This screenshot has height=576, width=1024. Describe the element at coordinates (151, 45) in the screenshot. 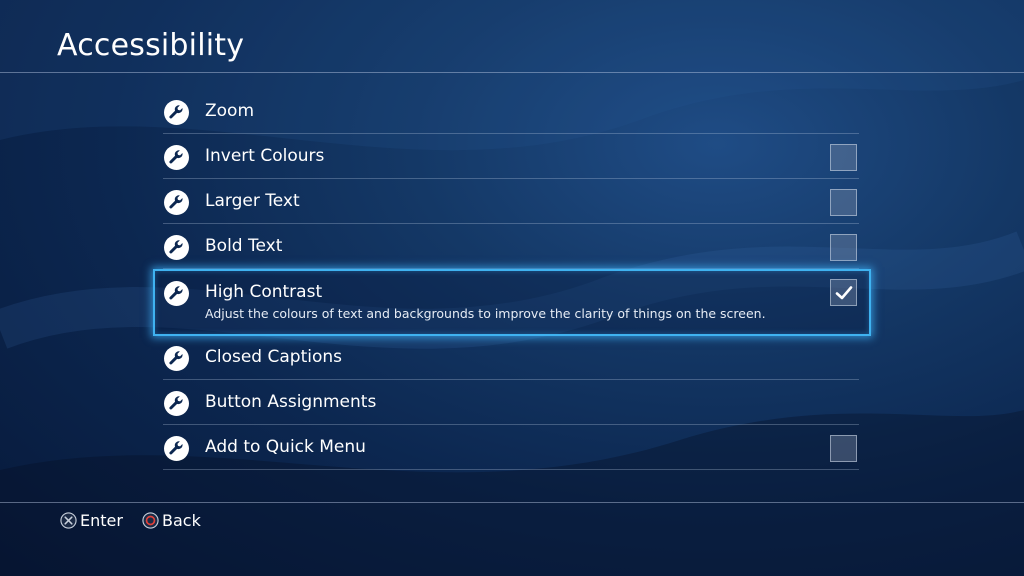

I see `page-title: Accessibility` at that location.